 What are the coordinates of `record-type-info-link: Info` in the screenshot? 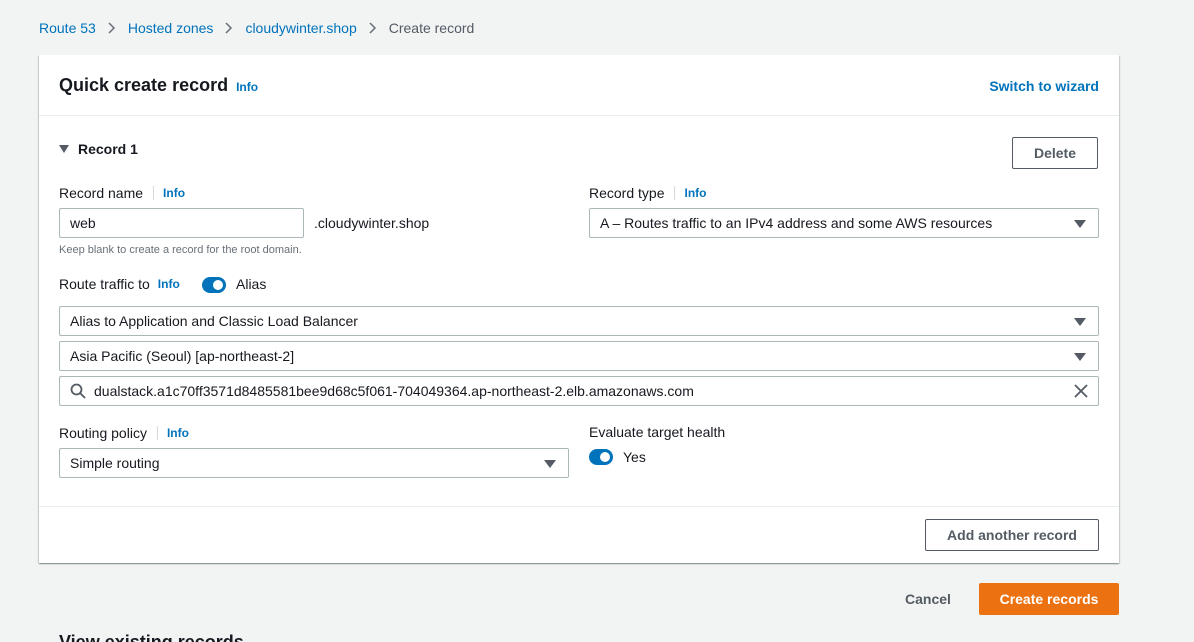 It's located at (695, 193).